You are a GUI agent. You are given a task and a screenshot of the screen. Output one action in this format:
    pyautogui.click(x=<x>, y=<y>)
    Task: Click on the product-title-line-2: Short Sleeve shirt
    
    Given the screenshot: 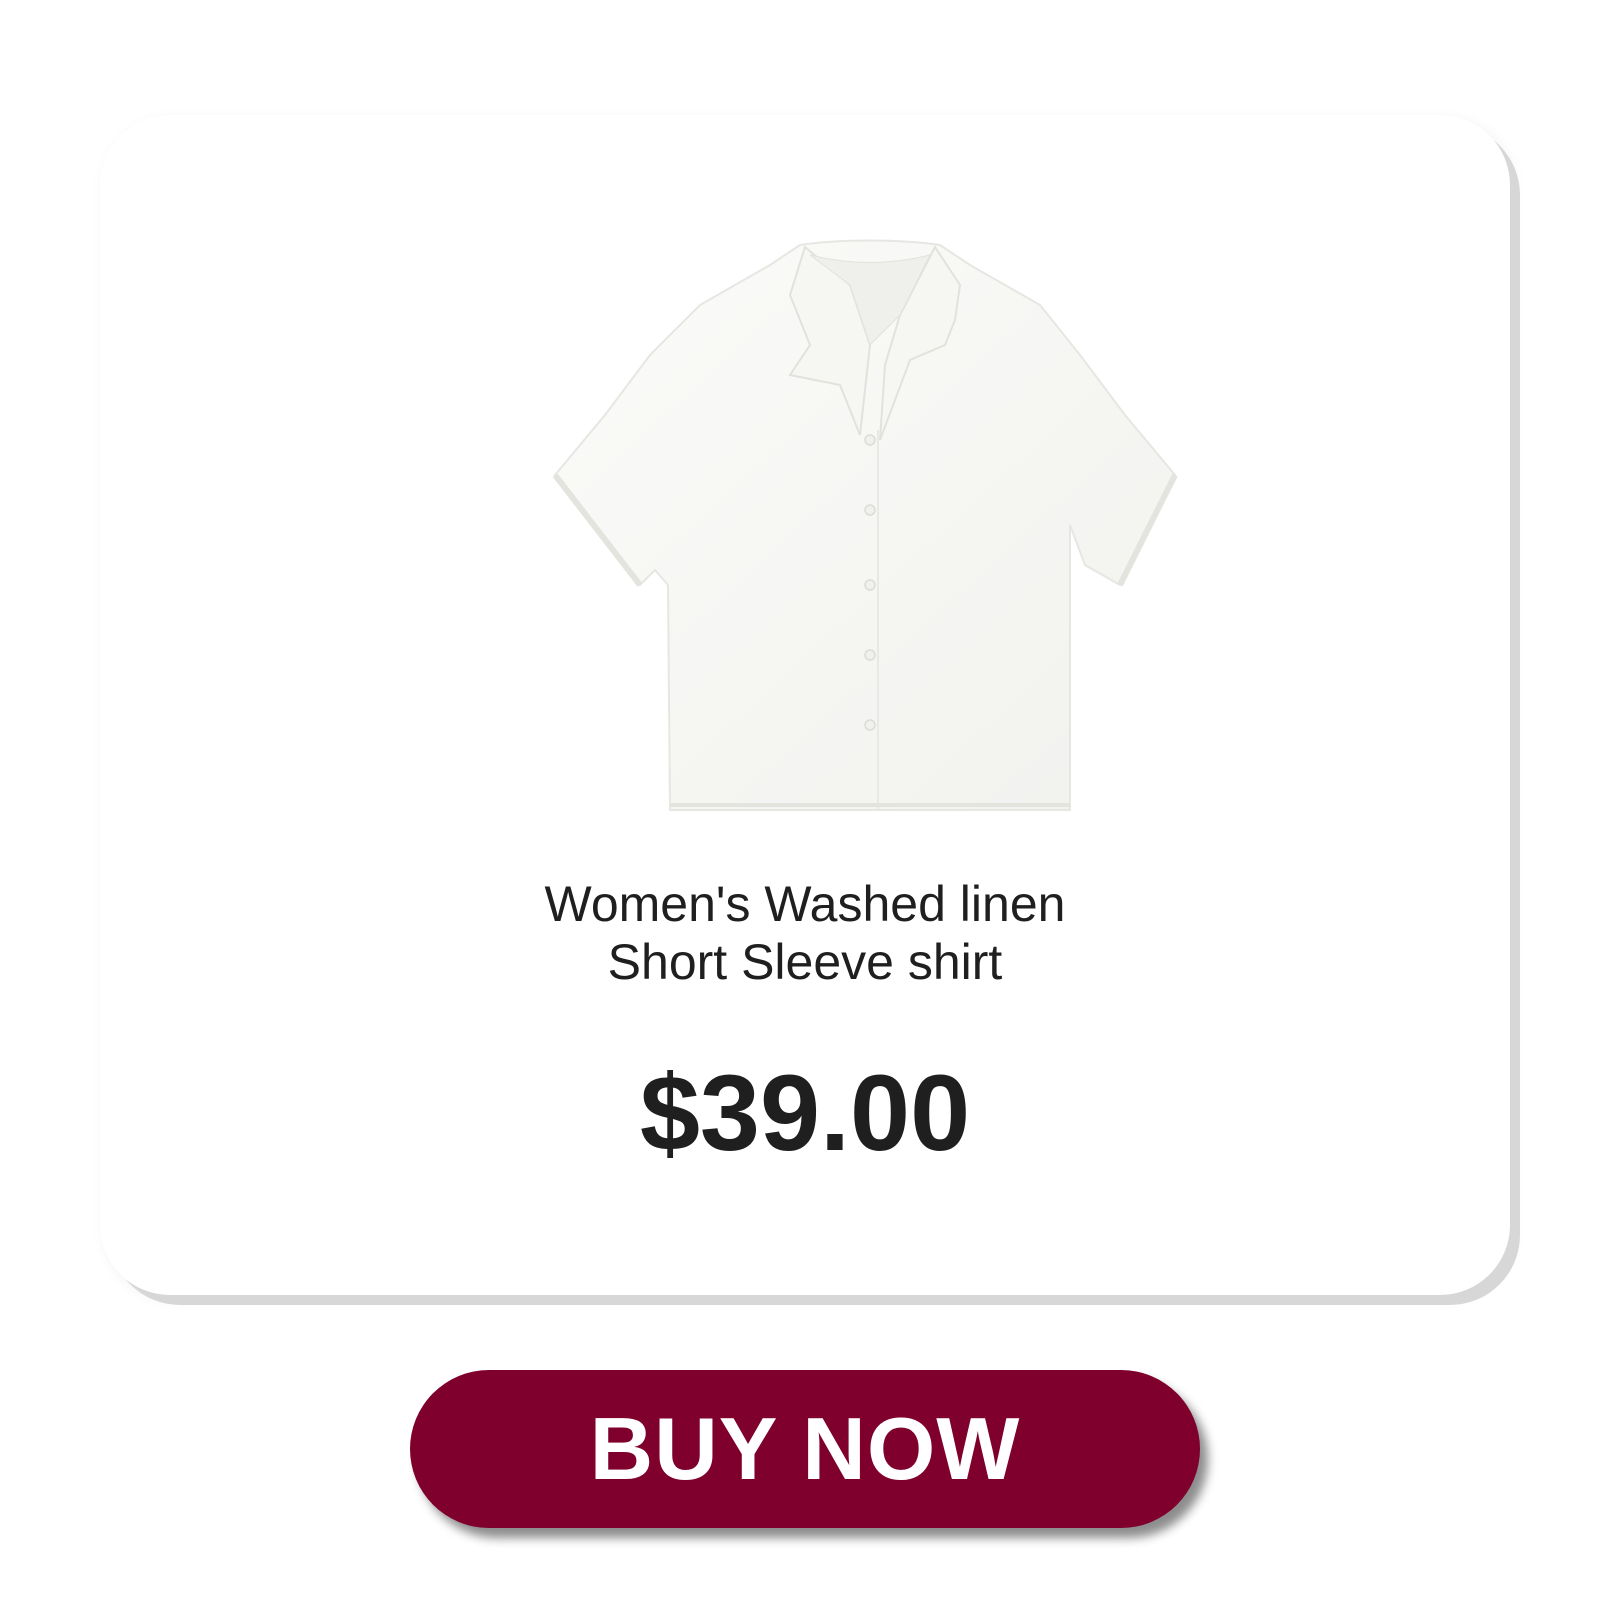 What is the action you would take?
    pyautogui.click(x=805, y=962)
    